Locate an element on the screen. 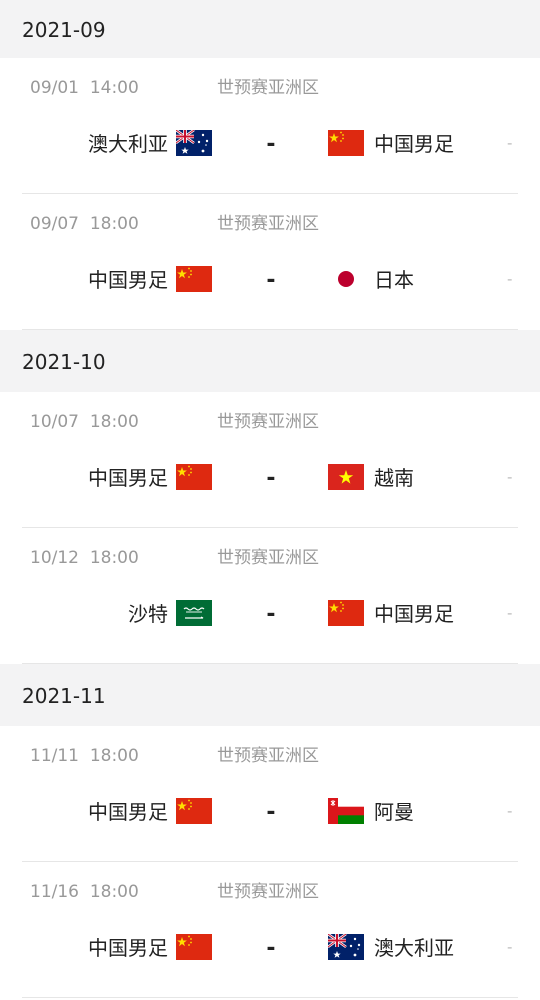 The image size is (540, 1000). match-row: 11/11 18:00 世预赛亚洲区 中国男足 - 阿曼 - is located at coordinates (270, 794).